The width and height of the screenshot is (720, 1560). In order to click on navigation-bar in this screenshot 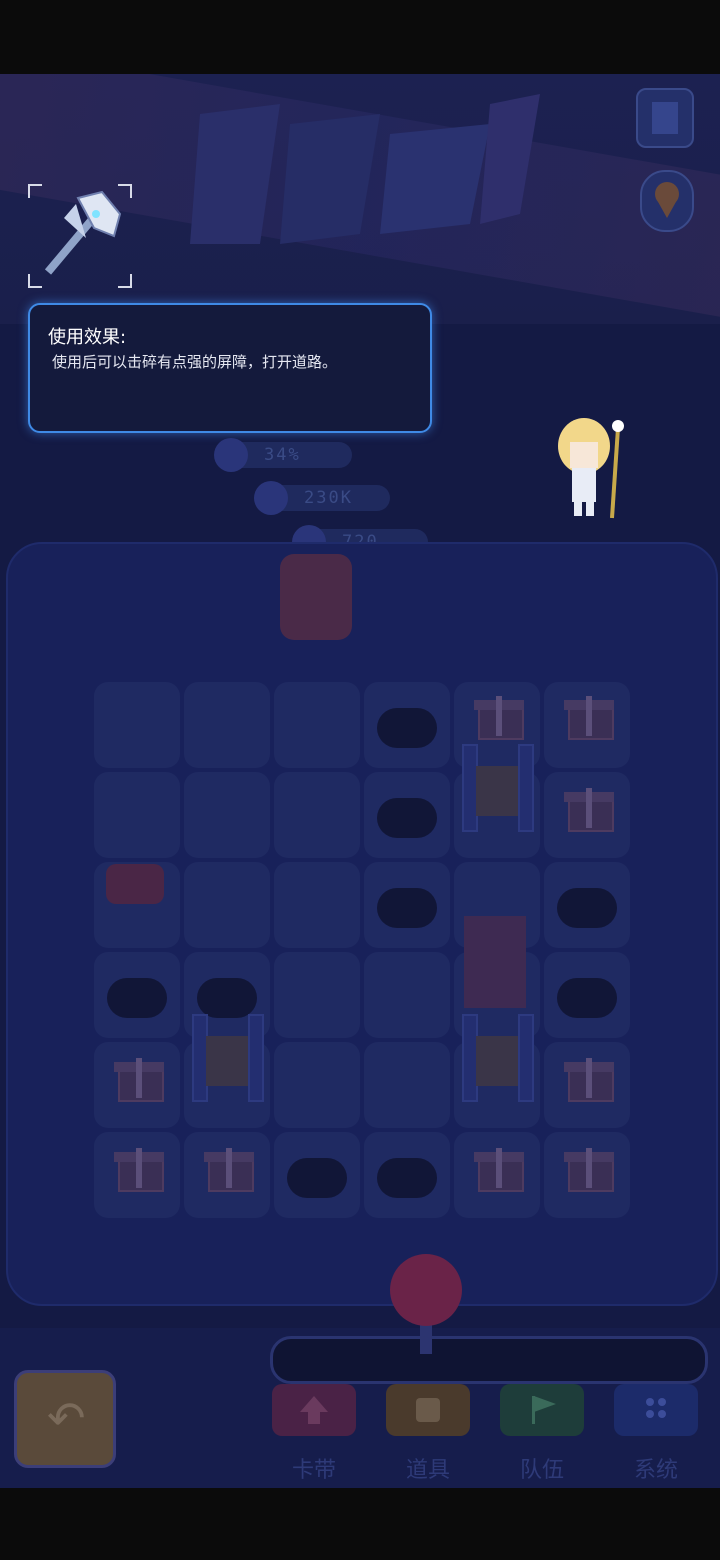, I will do `click(360, 1524)`.